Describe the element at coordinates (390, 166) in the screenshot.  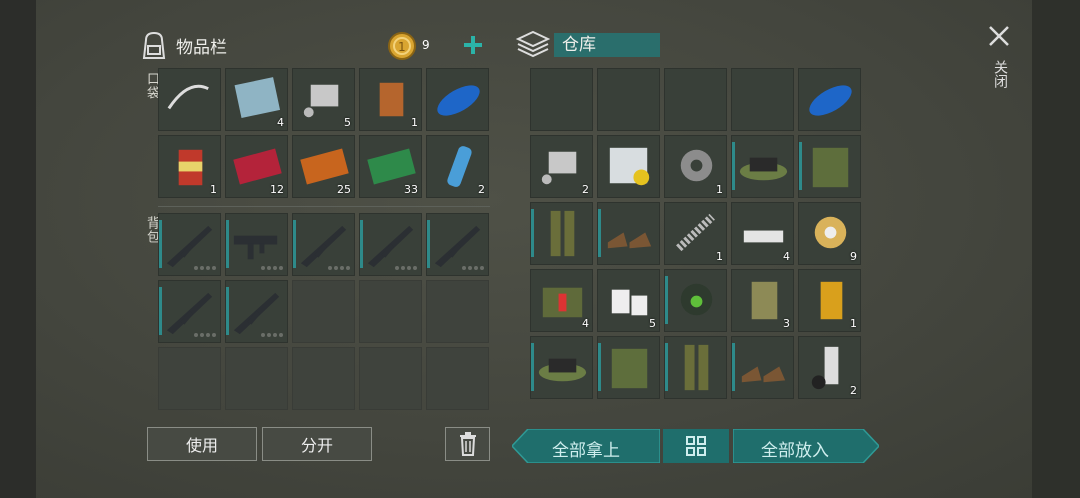
I see `pocket-slot: 33` at that location.